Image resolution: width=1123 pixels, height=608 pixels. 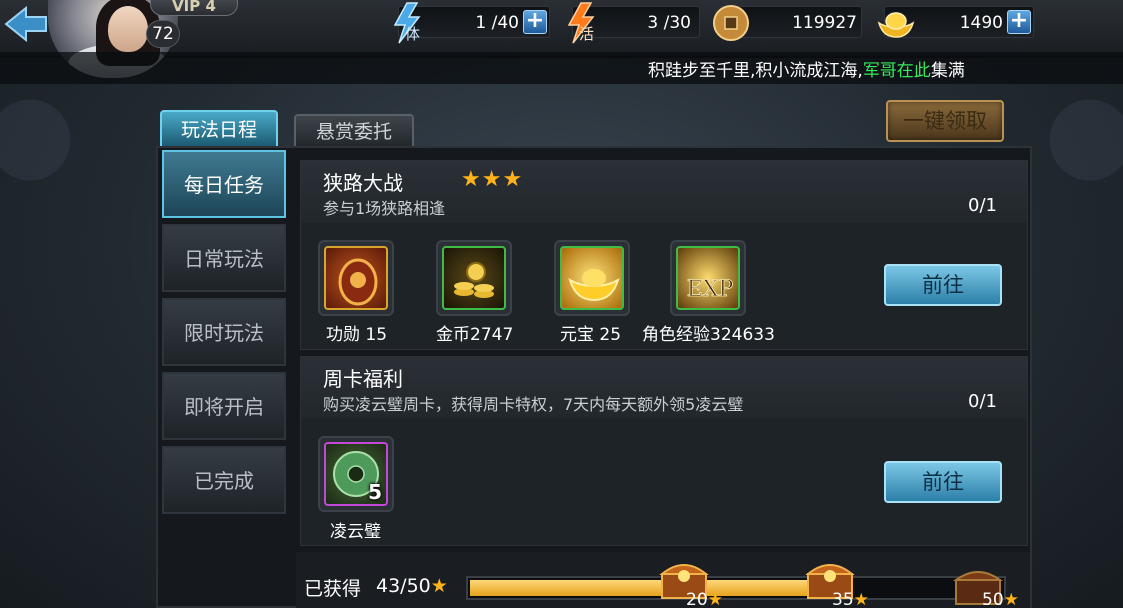 I want to click on gold-resource: 1490 +, so click(x=955, y=22).